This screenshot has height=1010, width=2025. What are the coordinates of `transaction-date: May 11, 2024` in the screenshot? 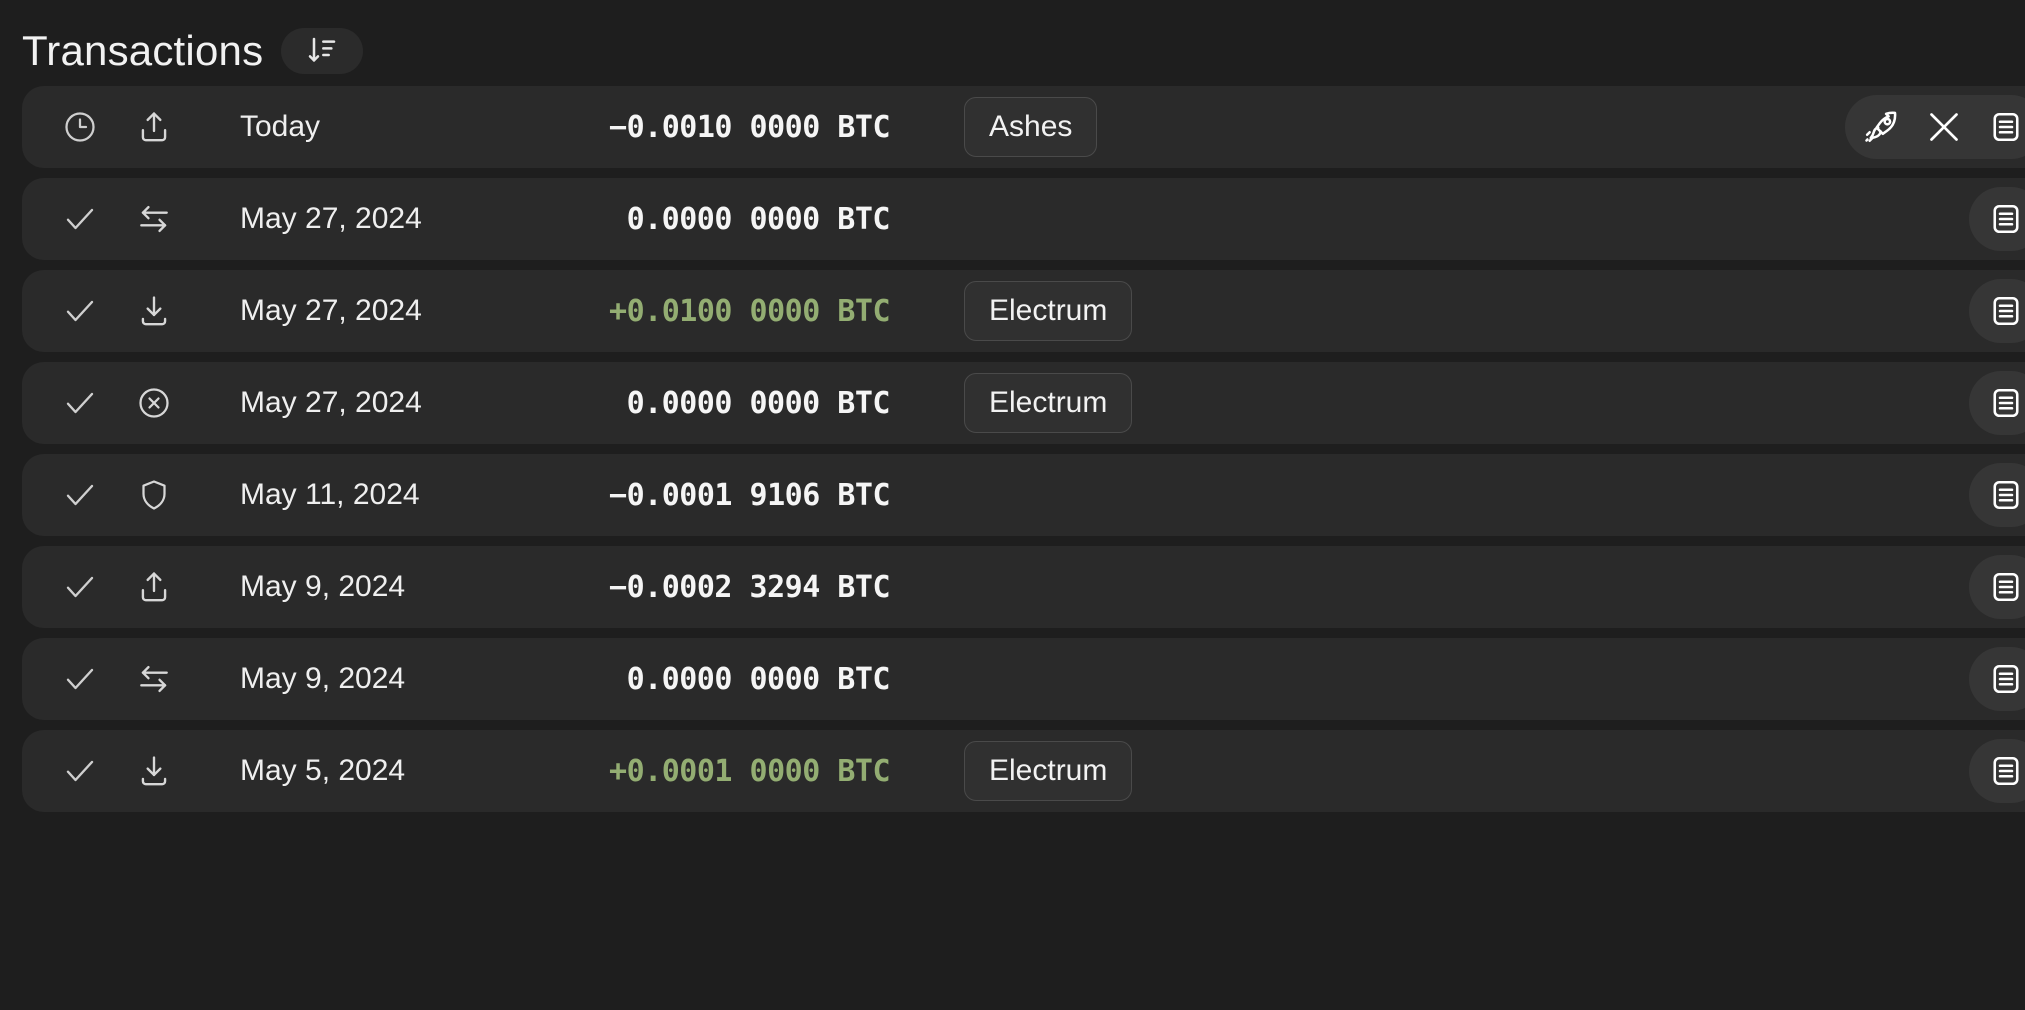 It's located at (330, 494).